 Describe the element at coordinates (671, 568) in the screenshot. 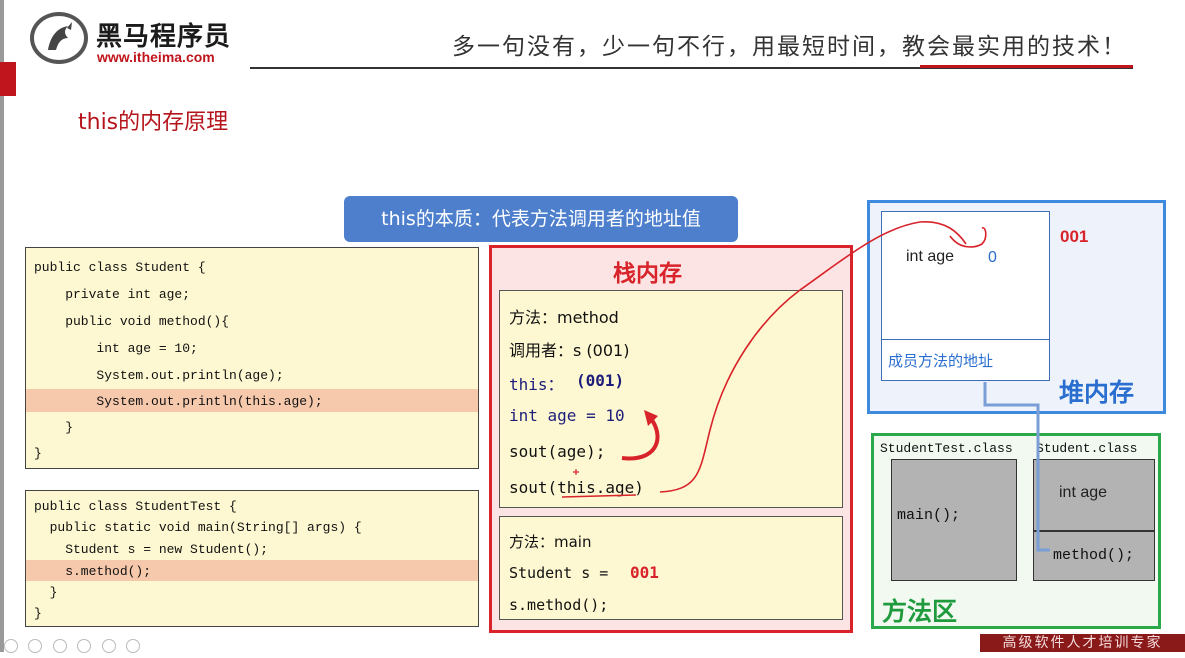

I see `main-stack-frame: 方法：main Student s = 001 s.method();` at that location.